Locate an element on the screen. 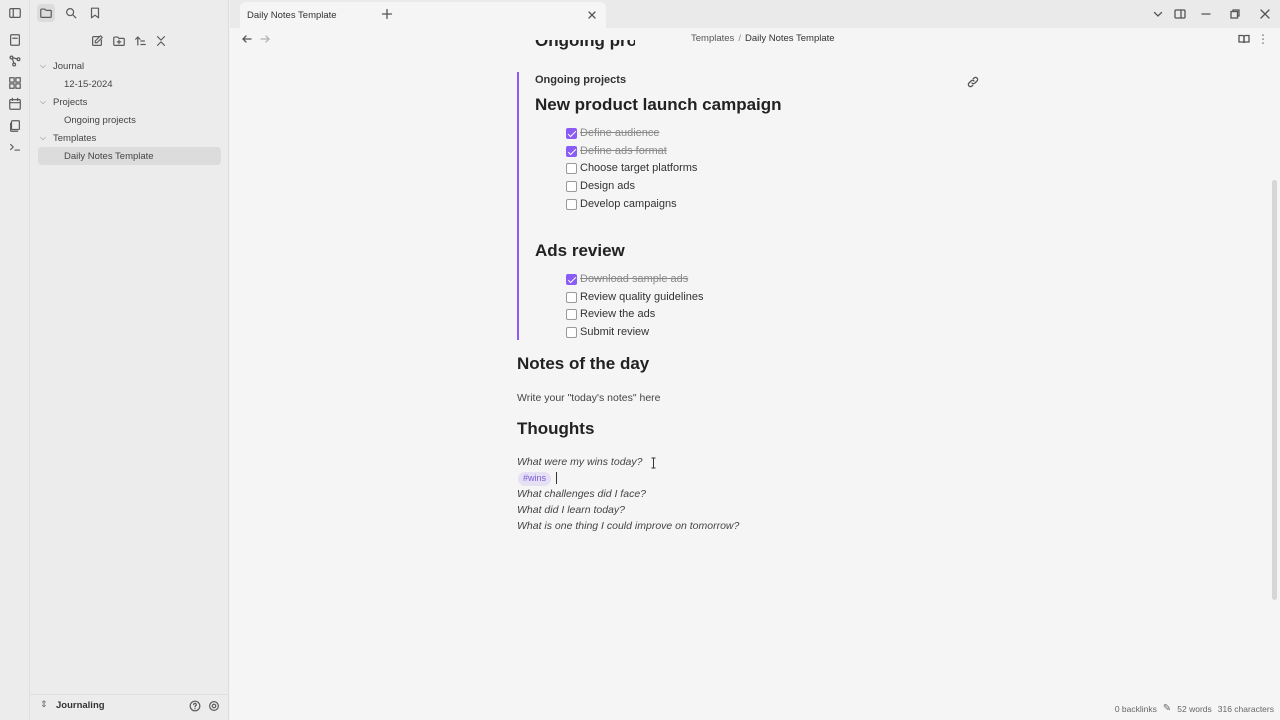 The image size is (1280, 720). graph-view-icon is located at coordinates (15, 61).